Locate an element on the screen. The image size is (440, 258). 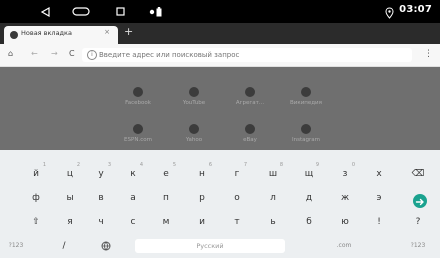
key-label: ф is located at coordinates (36, 198).